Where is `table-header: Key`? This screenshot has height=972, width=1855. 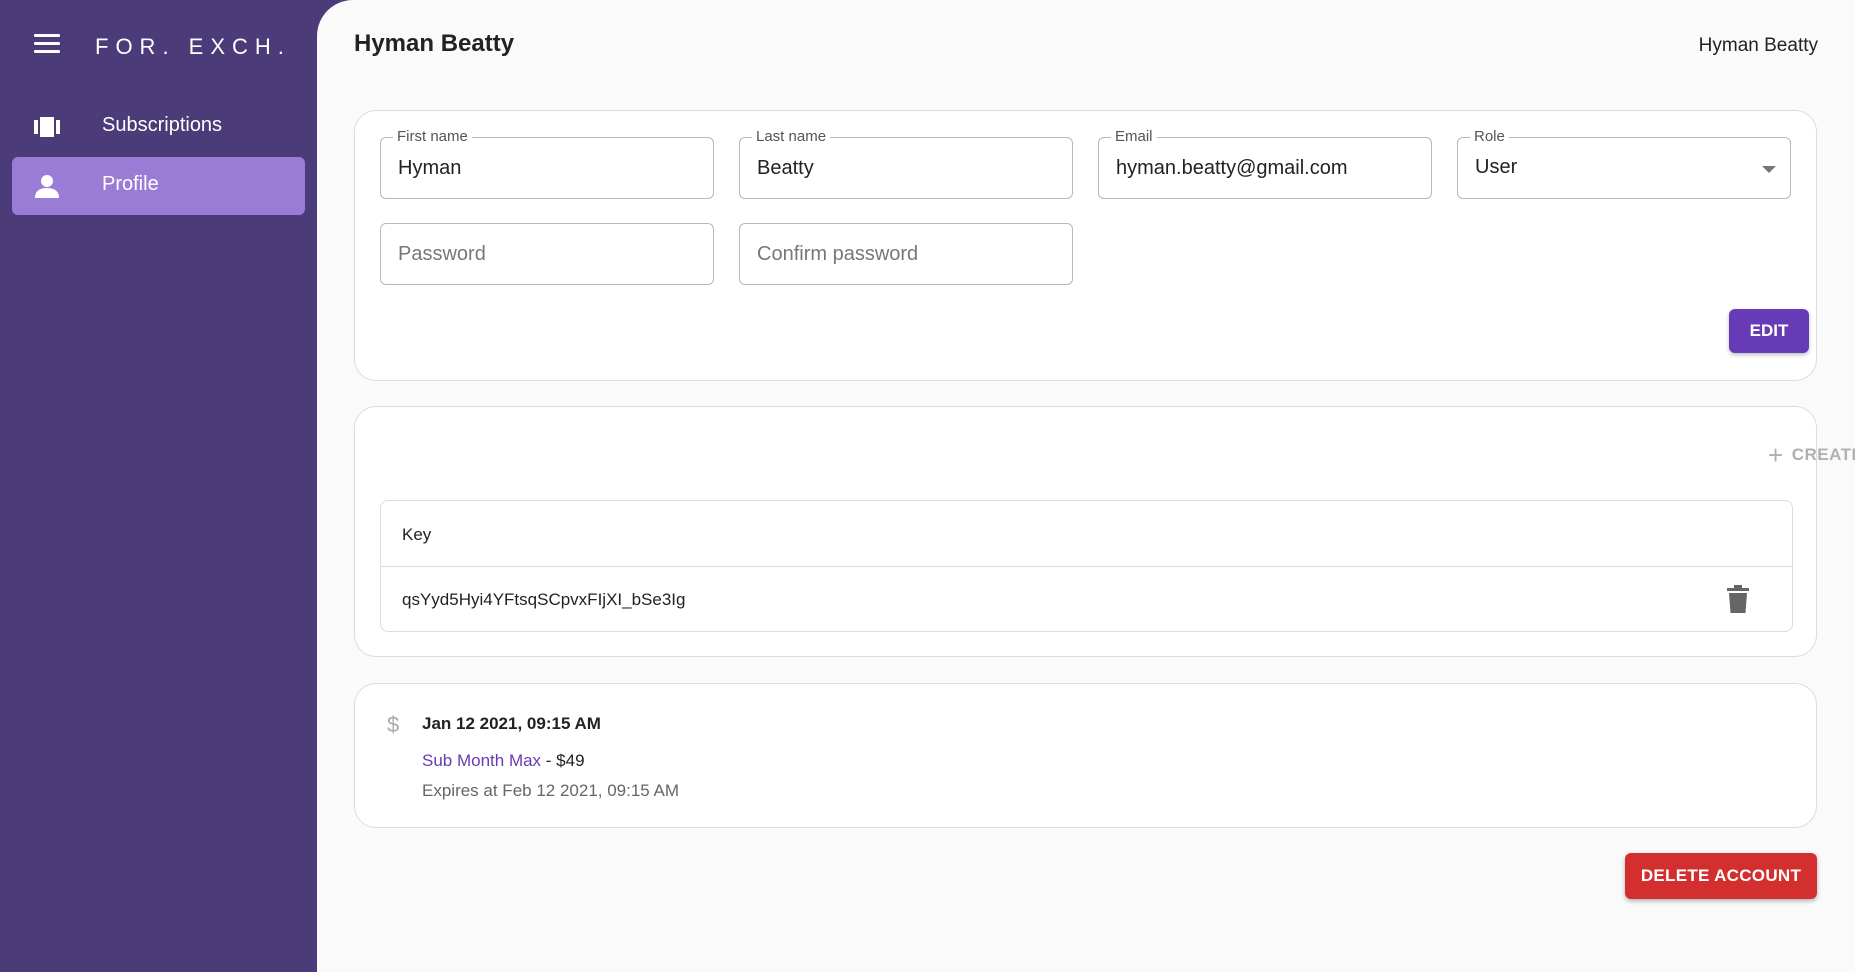
table-header: Key is located at coordinates (1086, 534).